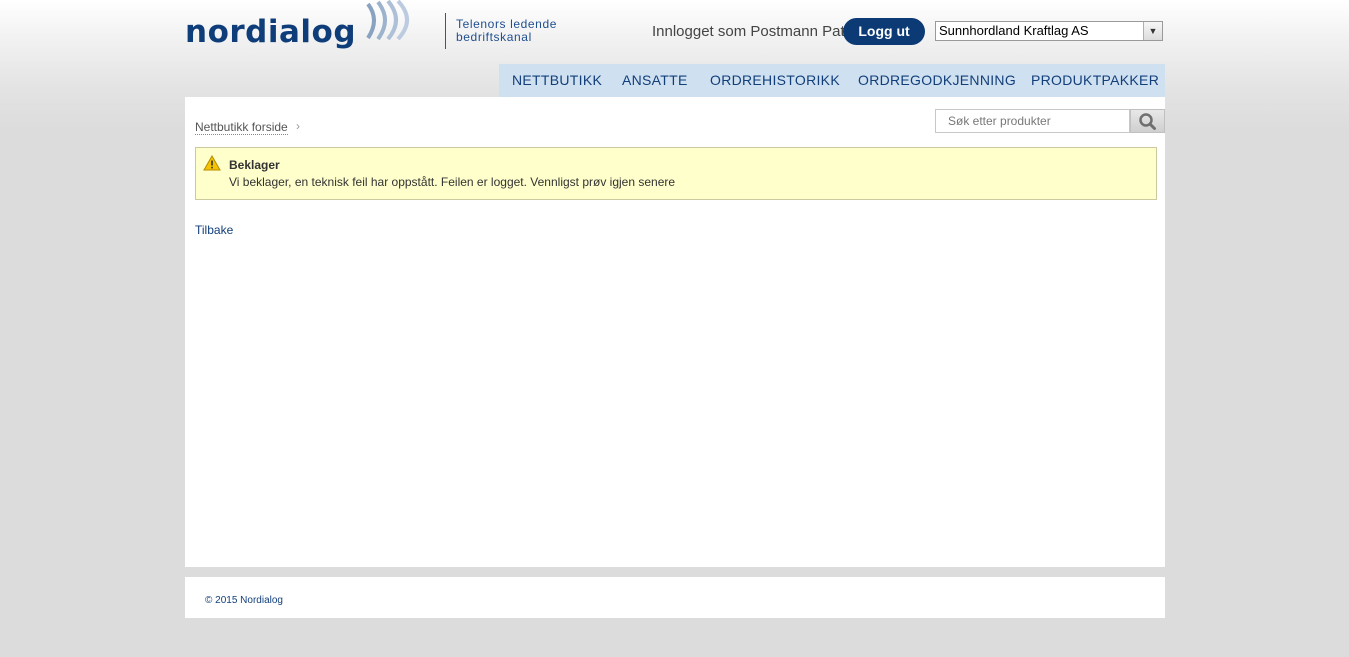  Describe the element at coordinates (298, 126) in the screenshot. I see `chevron-right-icon: ›` at that location.